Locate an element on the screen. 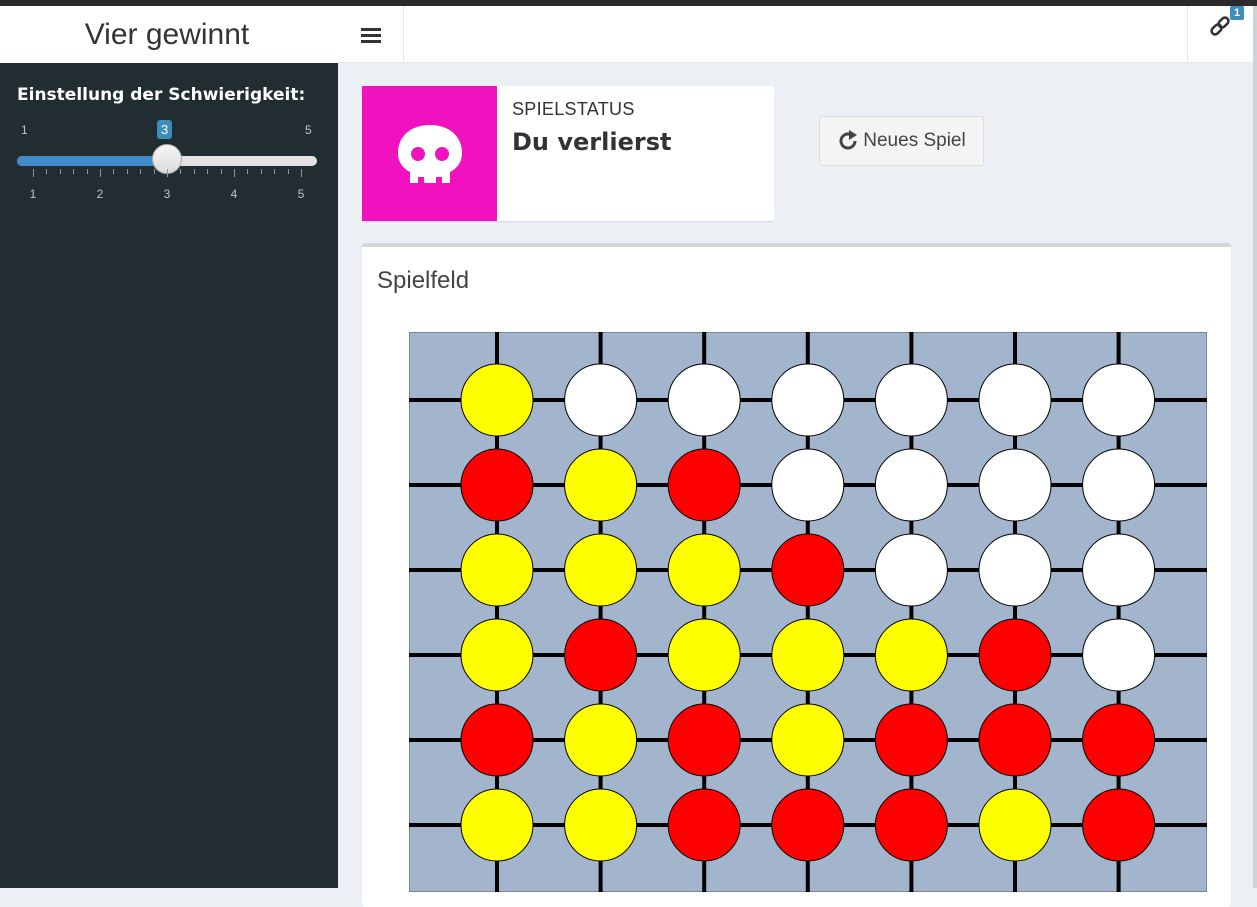  link-badge: 1 is located at coordinates (1237, 13).